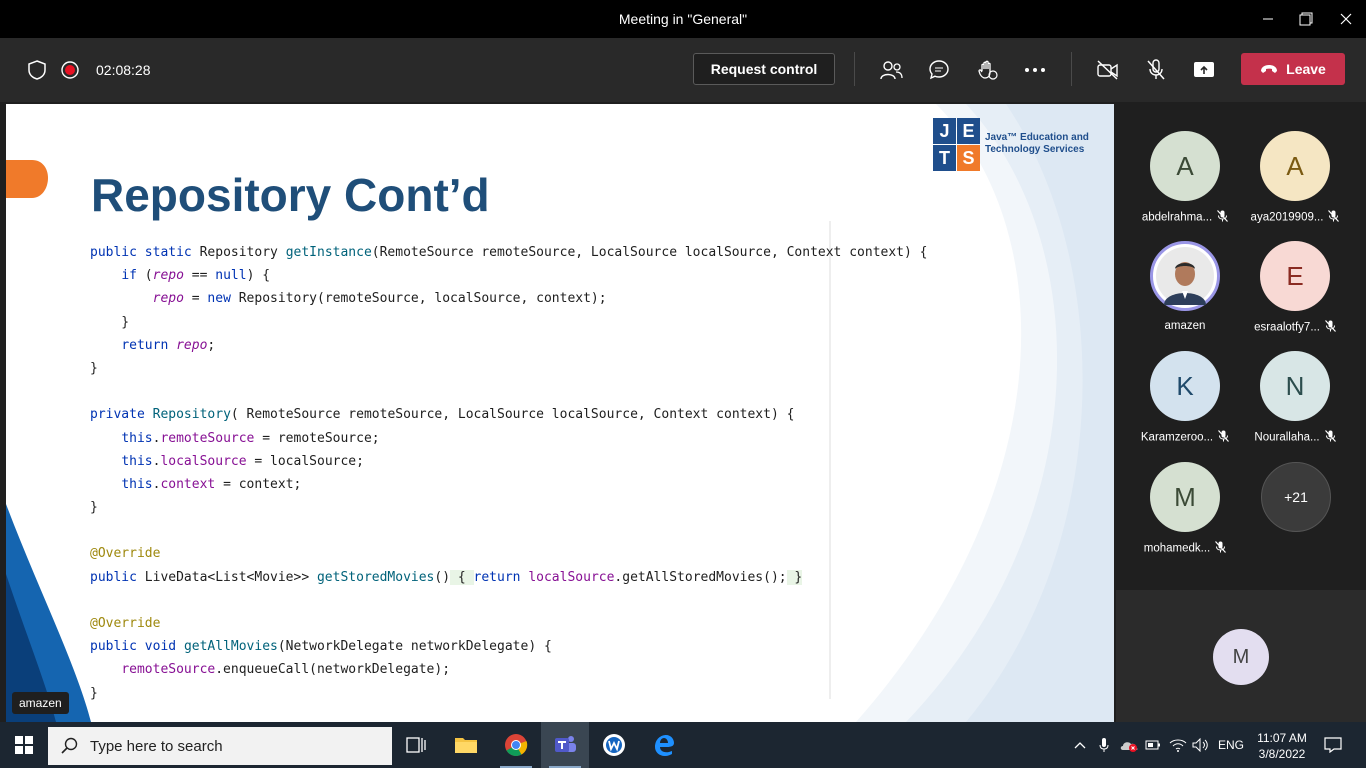 This screenshot has width=1366, height=768. What do you see at coordinates (1129, 745) in the screenshot?
I see `onedrive-error-icon` at bounding box center [1129, 745].